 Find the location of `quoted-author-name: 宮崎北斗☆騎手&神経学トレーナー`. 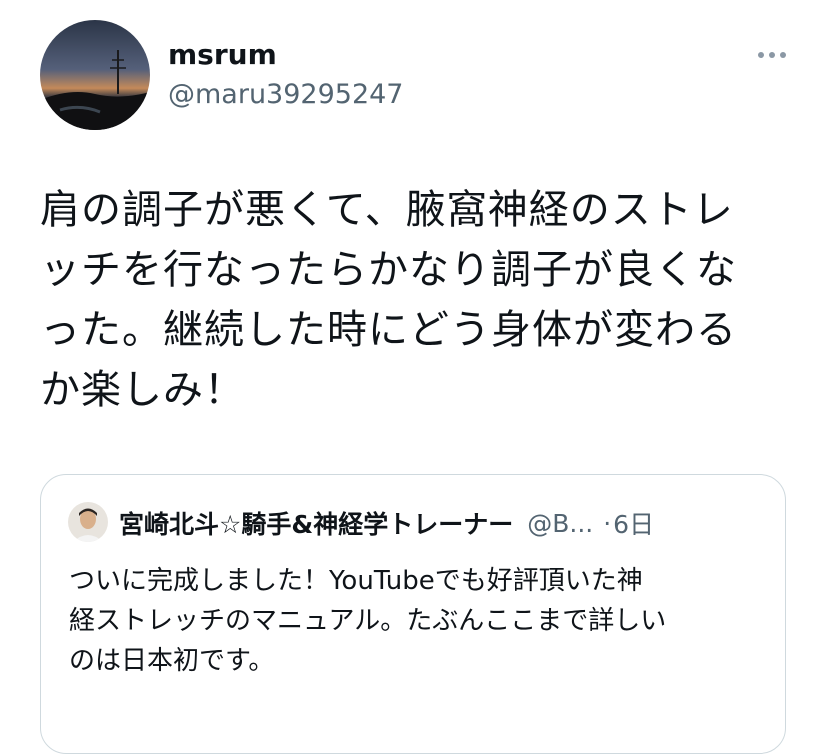

quoted-author-name: 宮崎北斗☆騎手&神経学トレーナー is located at coordinates (316, 523).